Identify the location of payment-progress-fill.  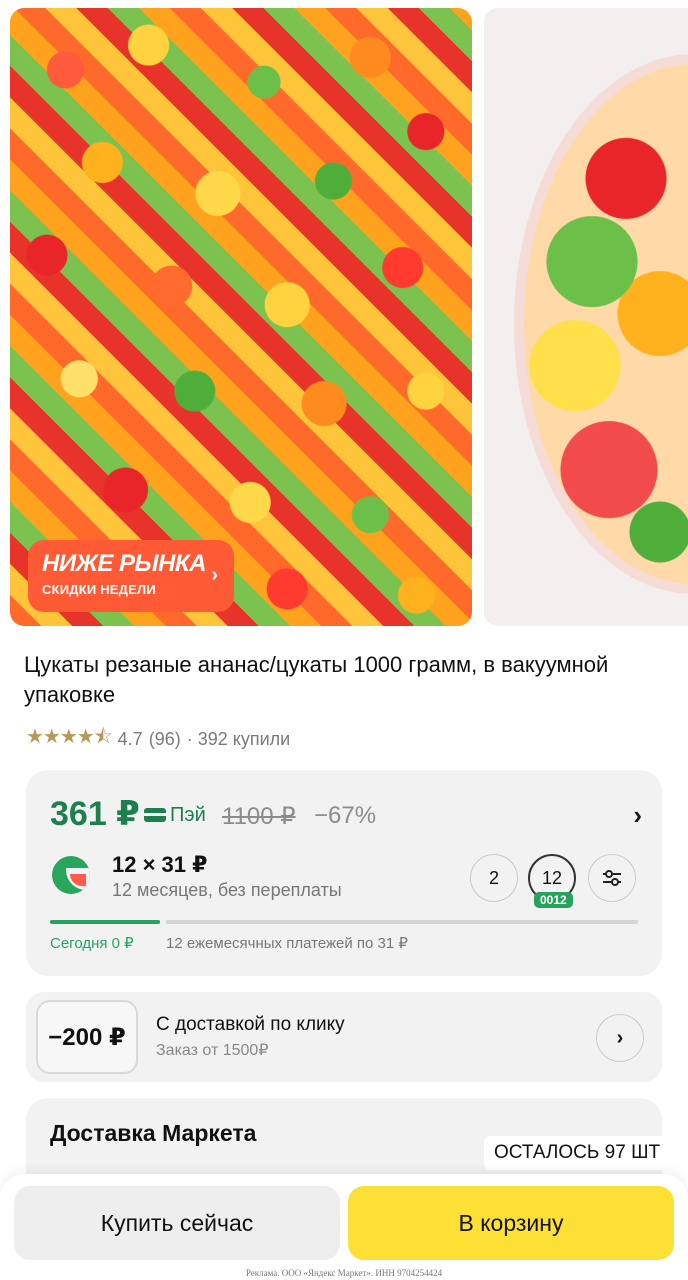
(105, 922).